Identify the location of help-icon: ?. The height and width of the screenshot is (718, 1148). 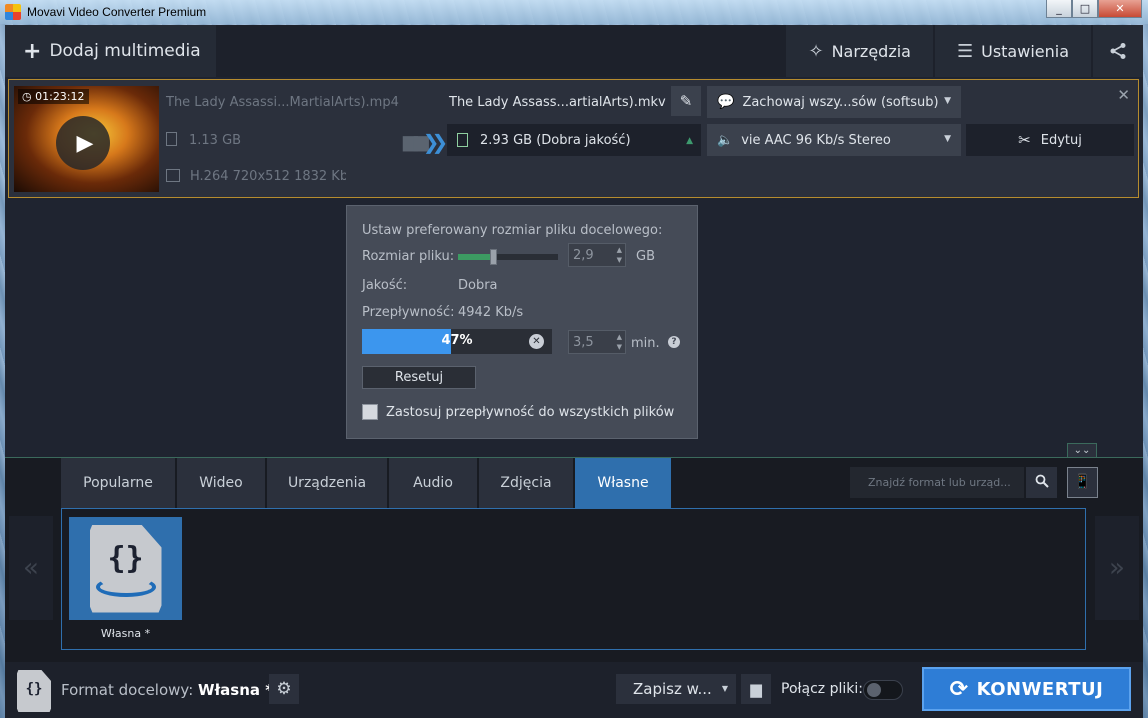
(674, 342).